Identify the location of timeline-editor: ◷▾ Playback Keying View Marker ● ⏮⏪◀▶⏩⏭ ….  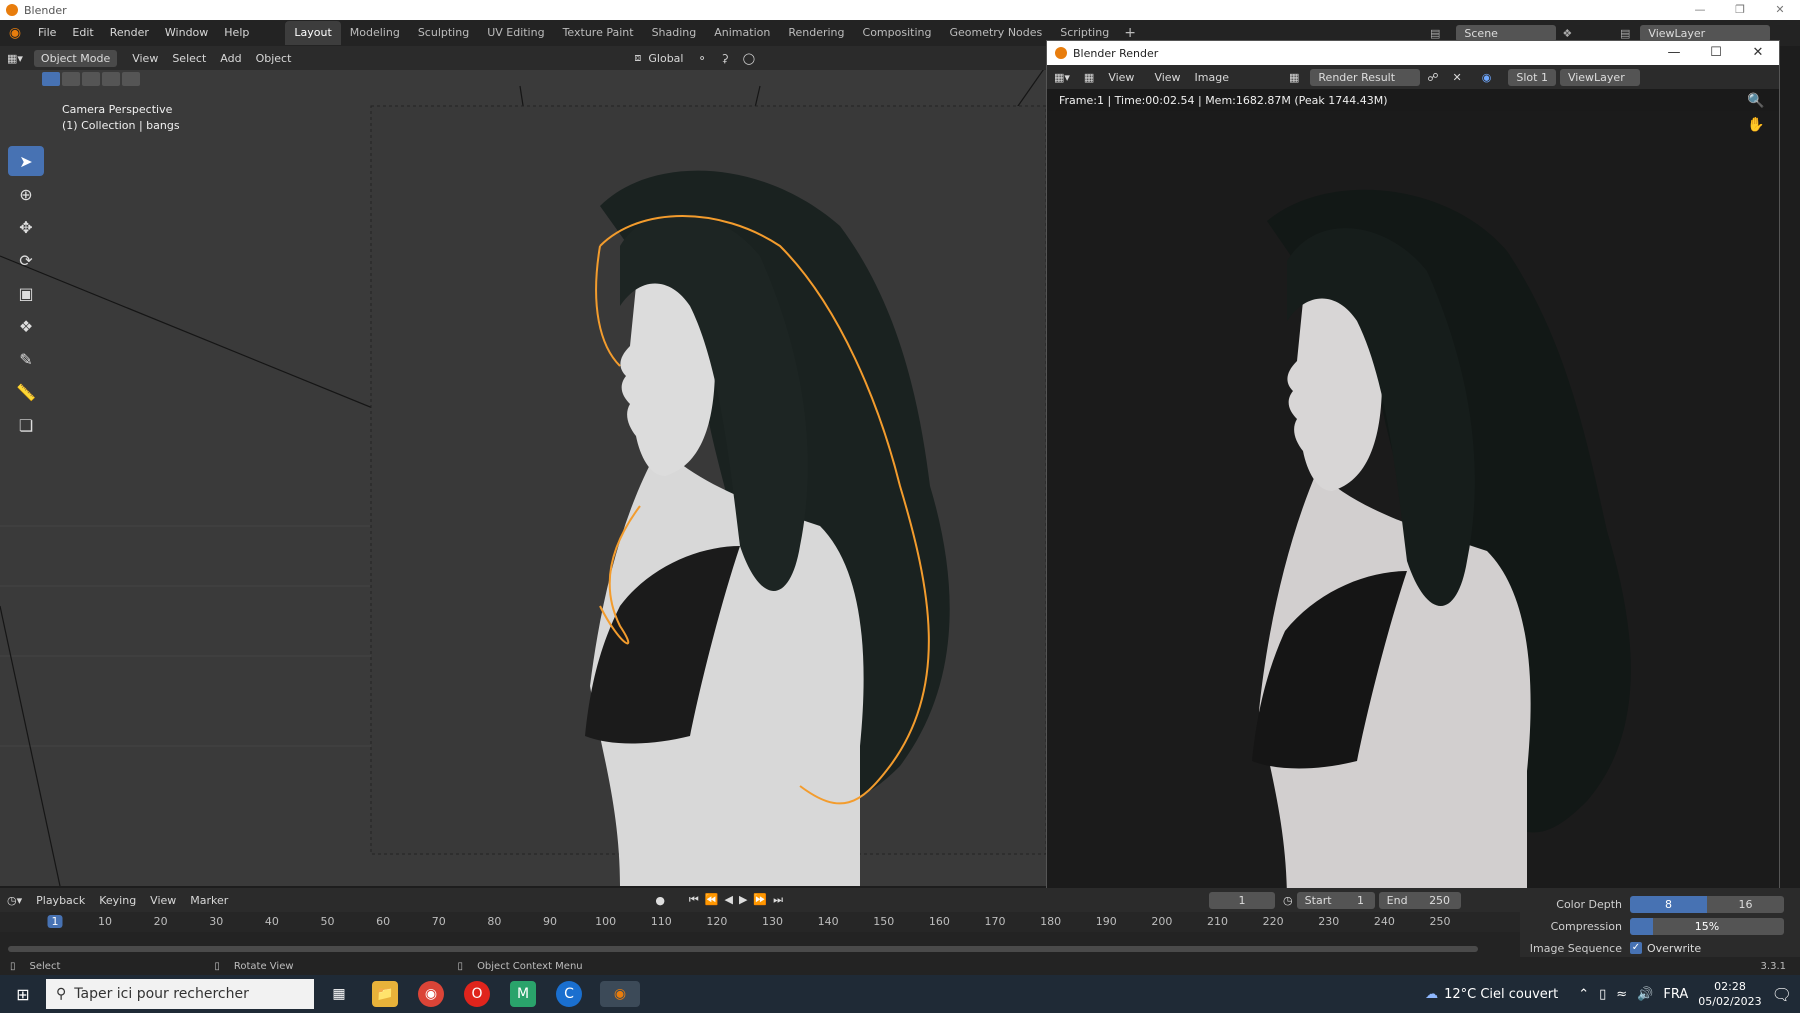
(760, 924).